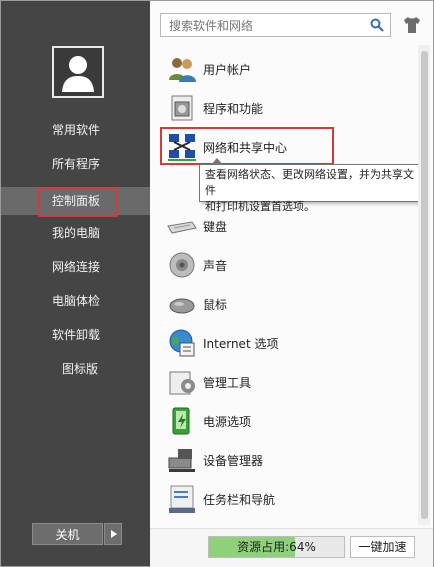 Image resolution: width=434 pixels, height=567 pixels. What do you see at coordinates (286, 460) in the screenshot?
I see `panel-item-device-manager: 设备管理器` at bounding box center [286, 460].